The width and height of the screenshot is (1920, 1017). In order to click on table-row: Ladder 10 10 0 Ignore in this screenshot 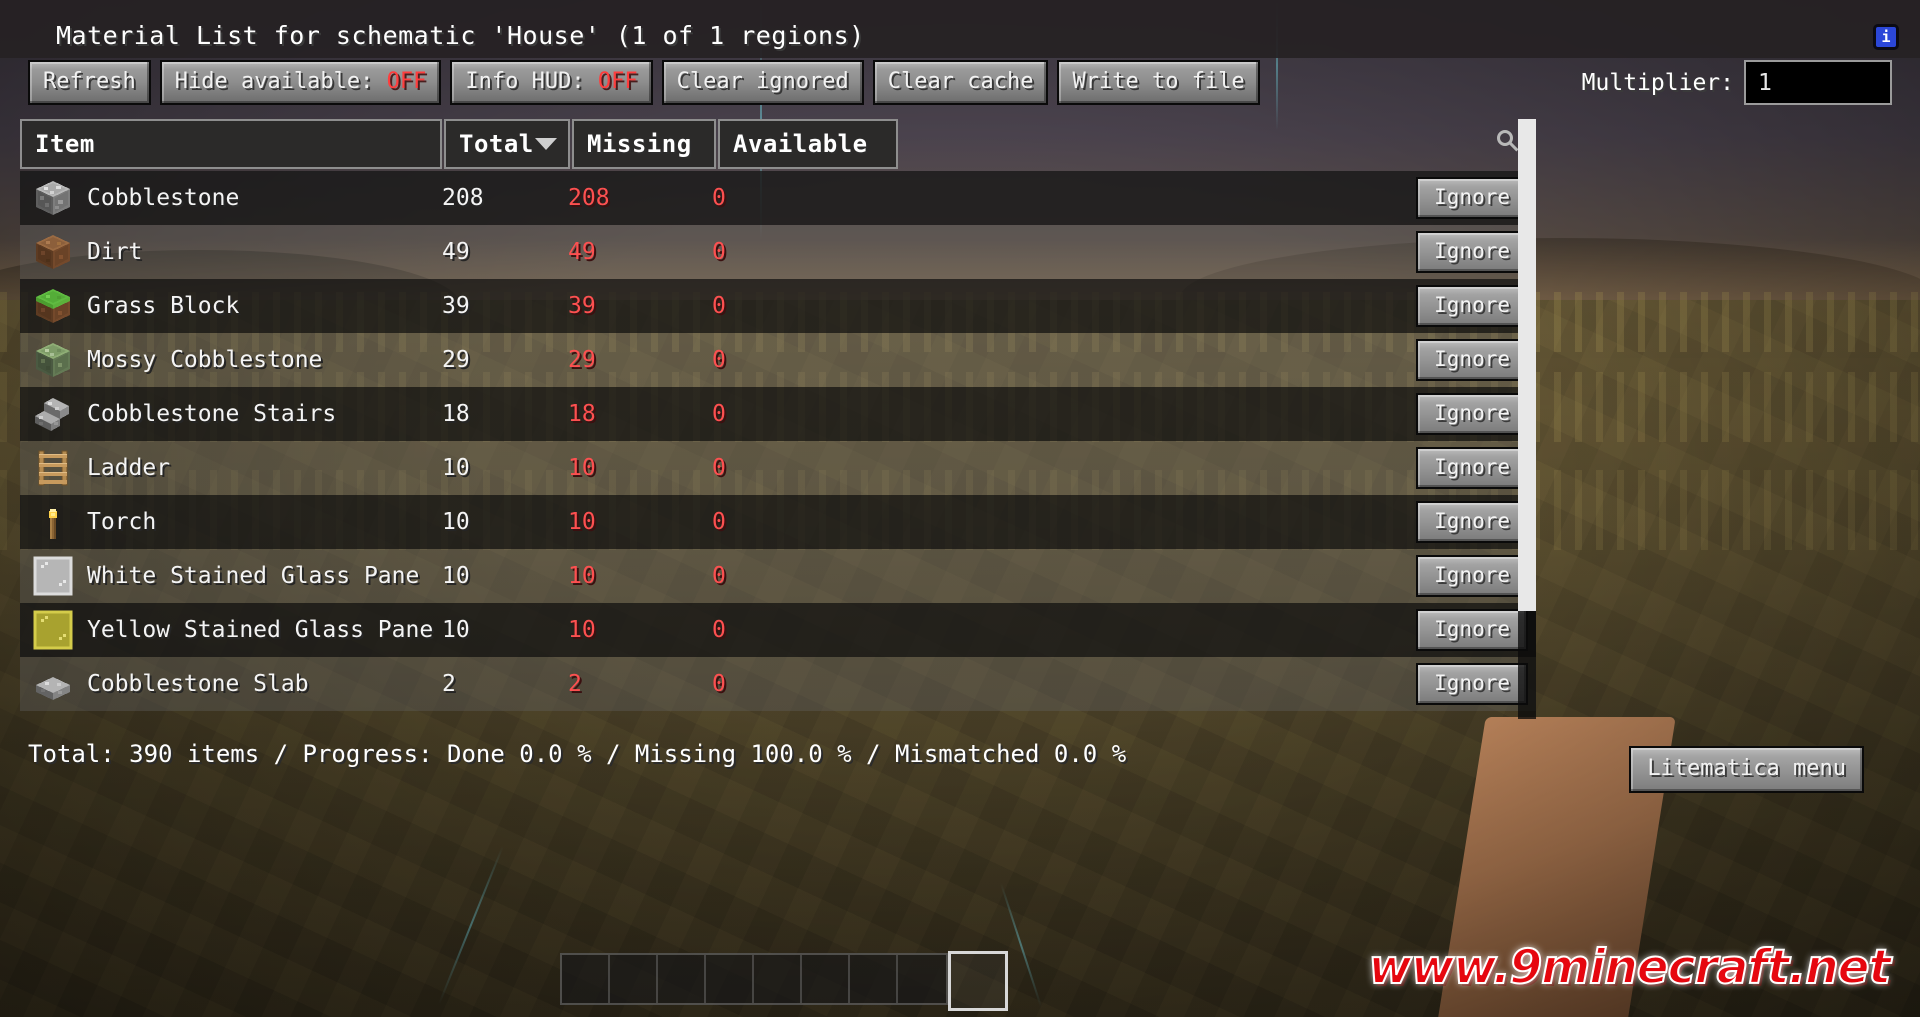, I will do `click(778, 468)`.